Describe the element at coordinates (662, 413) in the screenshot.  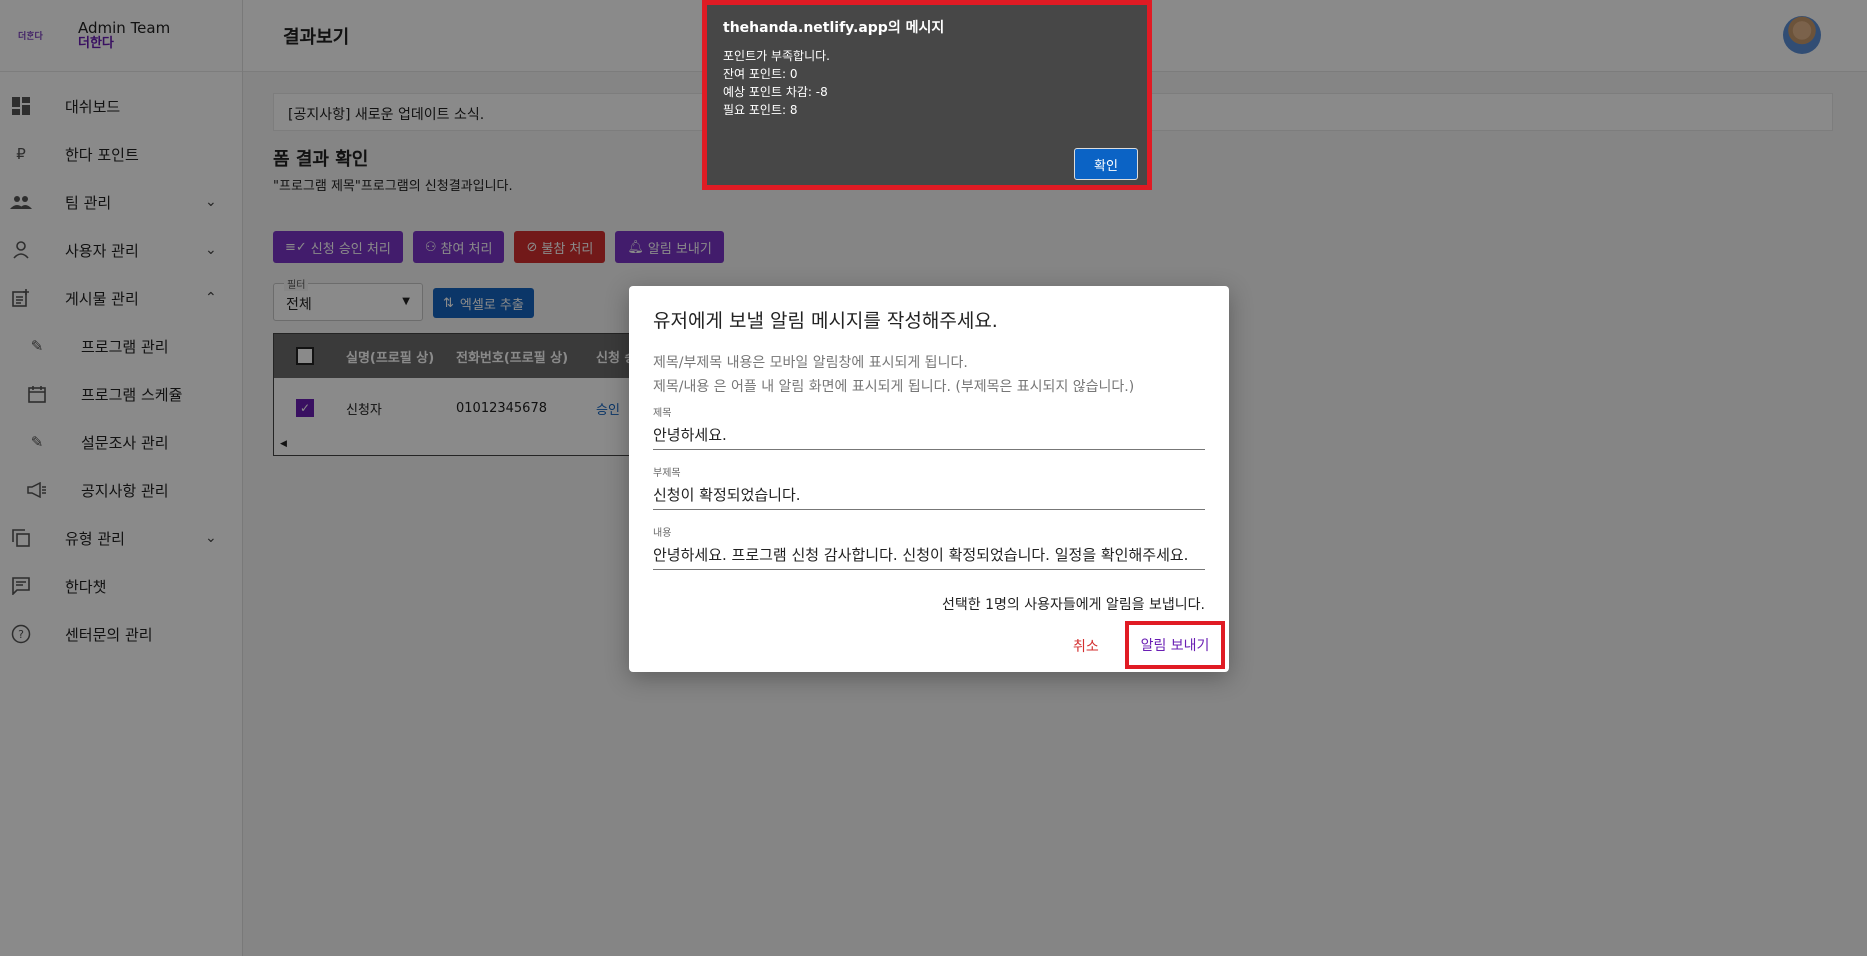
I see `title-field-label: 제목` at that location.